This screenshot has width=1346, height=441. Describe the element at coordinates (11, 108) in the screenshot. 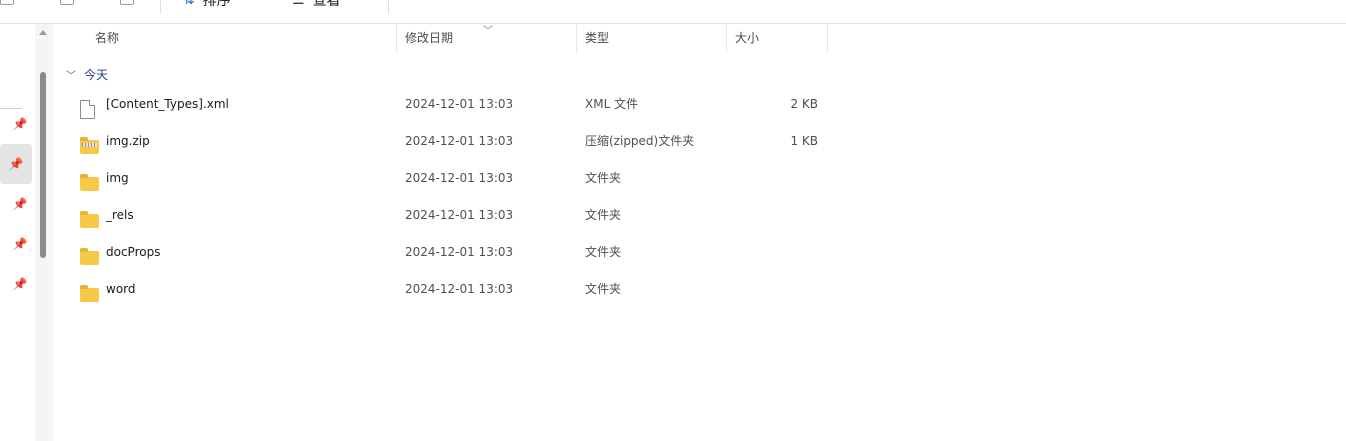

I see `nav-divider` at that location.